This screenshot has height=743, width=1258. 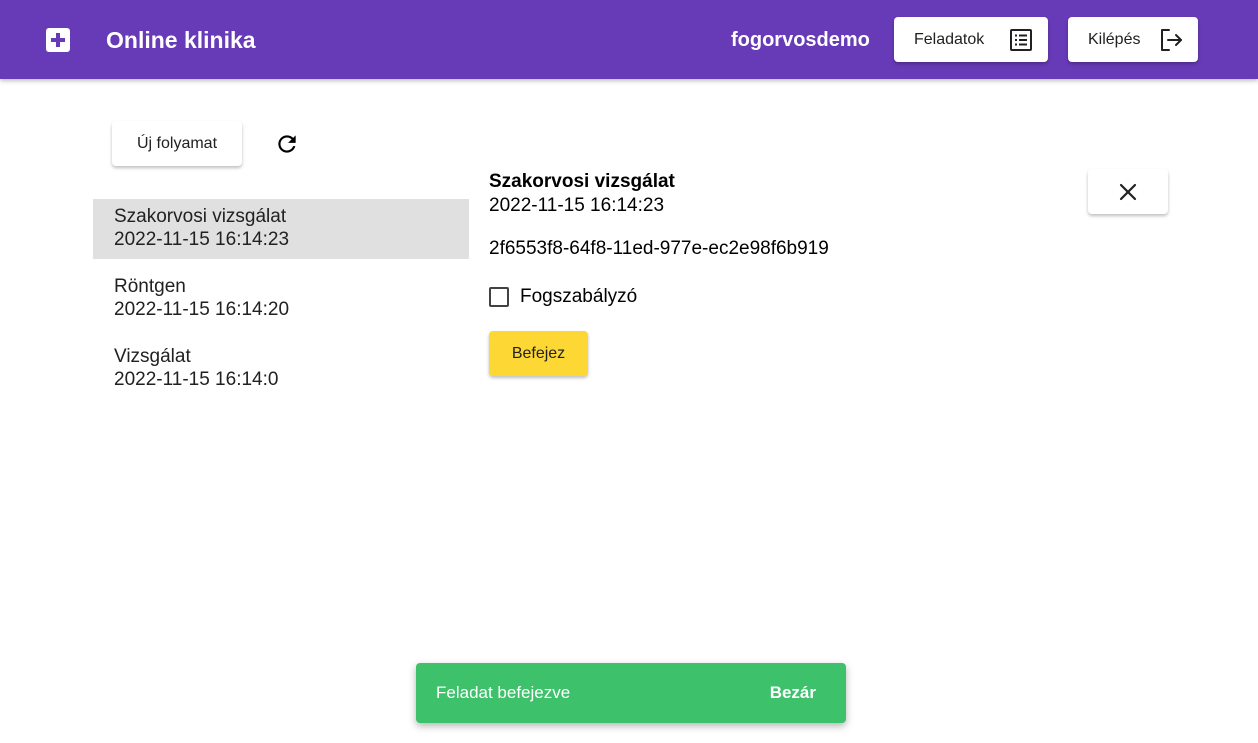 What do you see at coordinates (577, 205) in the screenshot?
I see `detail-date: 2022-11-15 16:14:23` at bounding box center [577, 205].